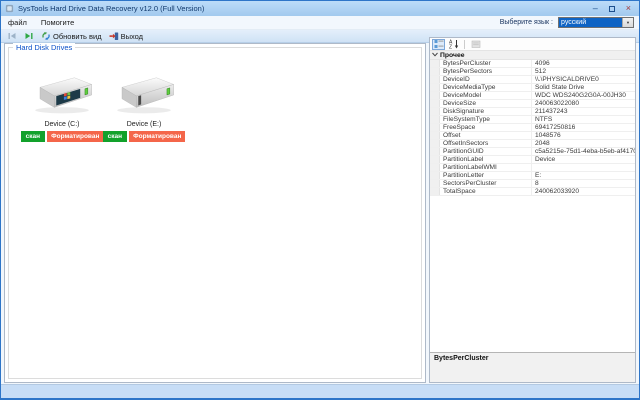  Describe the element at coordinates (532, 168) in the screenshot. I see `property-row: PartitionLabelWMI` at that location.